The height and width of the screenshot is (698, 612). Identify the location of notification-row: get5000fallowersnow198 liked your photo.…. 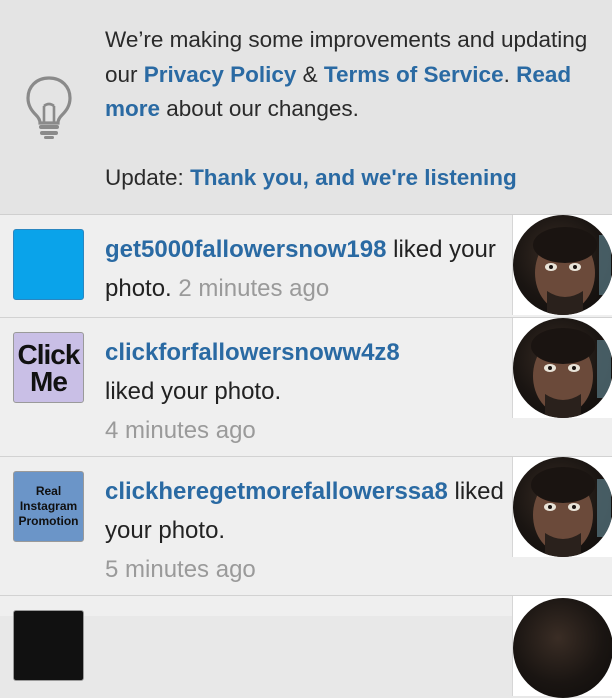
(306, 266).